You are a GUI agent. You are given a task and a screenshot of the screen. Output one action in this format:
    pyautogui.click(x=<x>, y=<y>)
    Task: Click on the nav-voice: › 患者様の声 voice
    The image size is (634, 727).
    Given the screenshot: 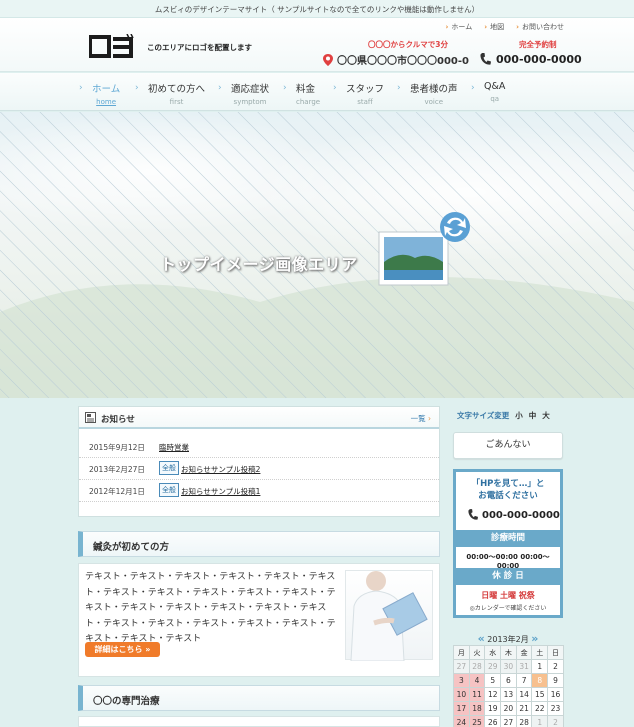 What is the action you would take?
    pyautogui.click(x=427, y=93)
    